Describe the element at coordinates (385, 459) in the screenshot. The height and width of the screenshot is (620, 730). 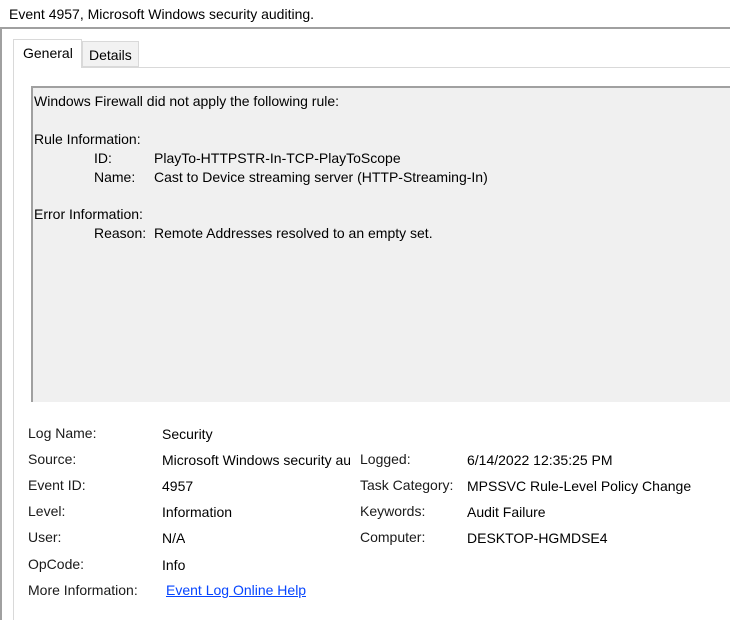
I see `logged-label: Logged:` at that location.